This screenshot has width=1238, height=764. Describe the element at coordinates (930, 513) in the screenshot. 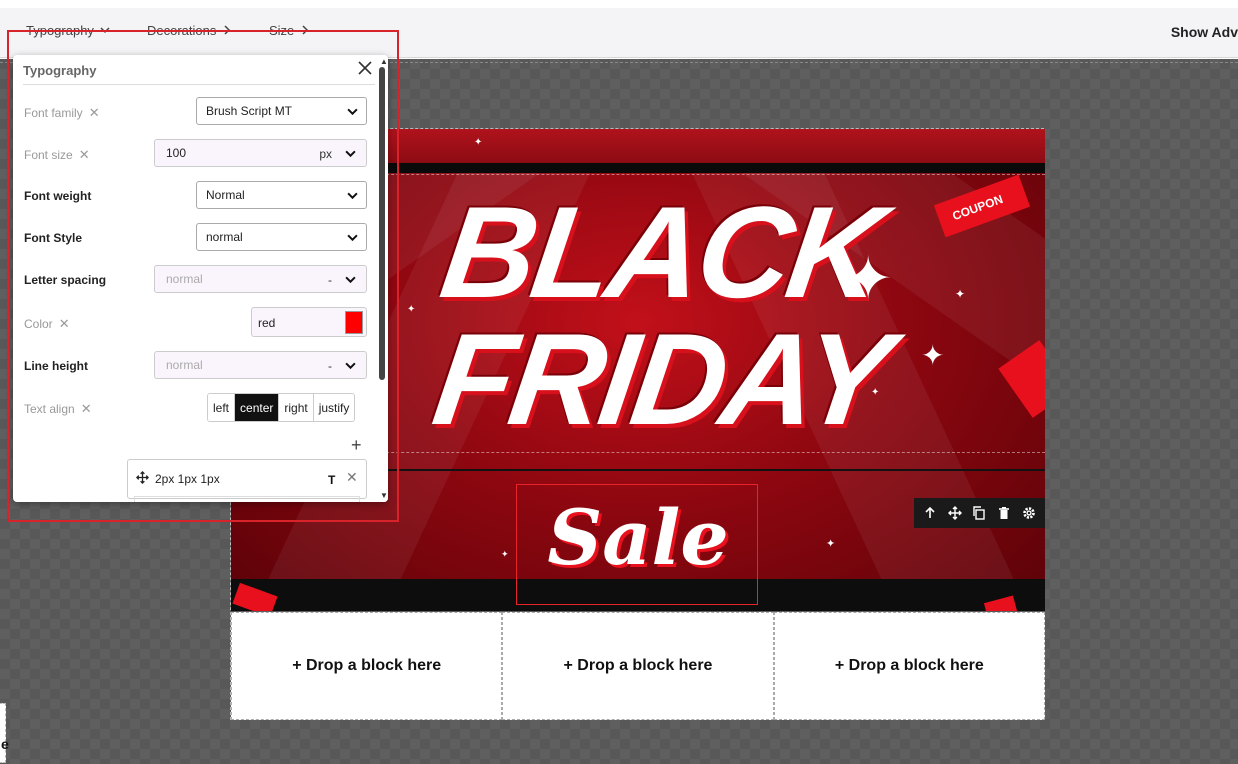

I see `arrow-up-icon` at that location.